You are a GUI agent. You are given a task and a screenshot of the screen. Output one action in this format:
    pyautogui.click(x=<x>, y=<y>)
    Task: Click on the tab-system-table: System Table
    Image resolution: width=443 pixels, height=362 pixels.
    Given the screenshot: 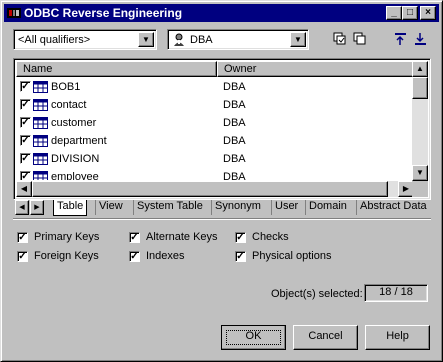 What is the action you would take?
    pyautogui.click(x=169, y=207)
    